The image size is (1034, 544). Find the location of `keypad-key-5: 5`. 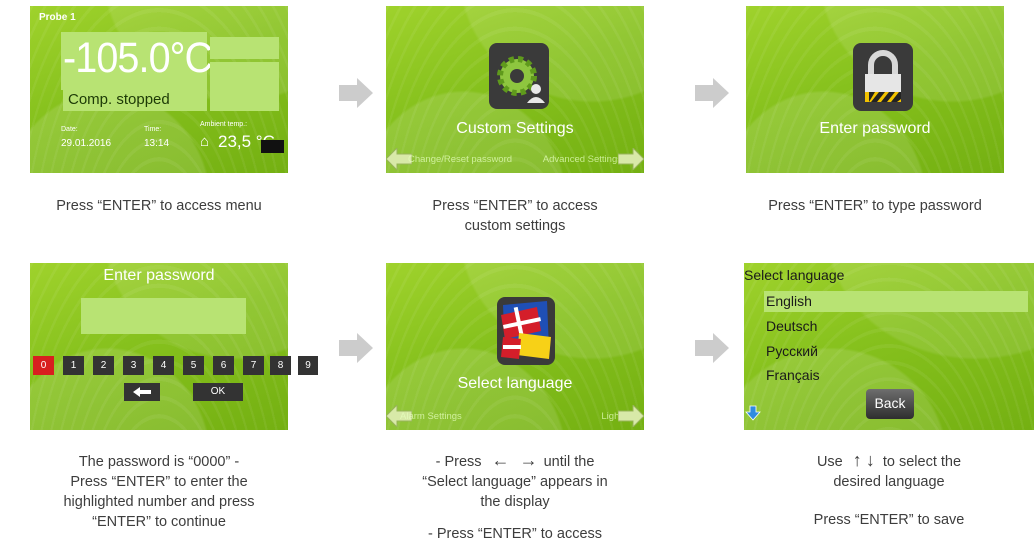

keypad-key-5: 5 is located at coordinates (193, 365).